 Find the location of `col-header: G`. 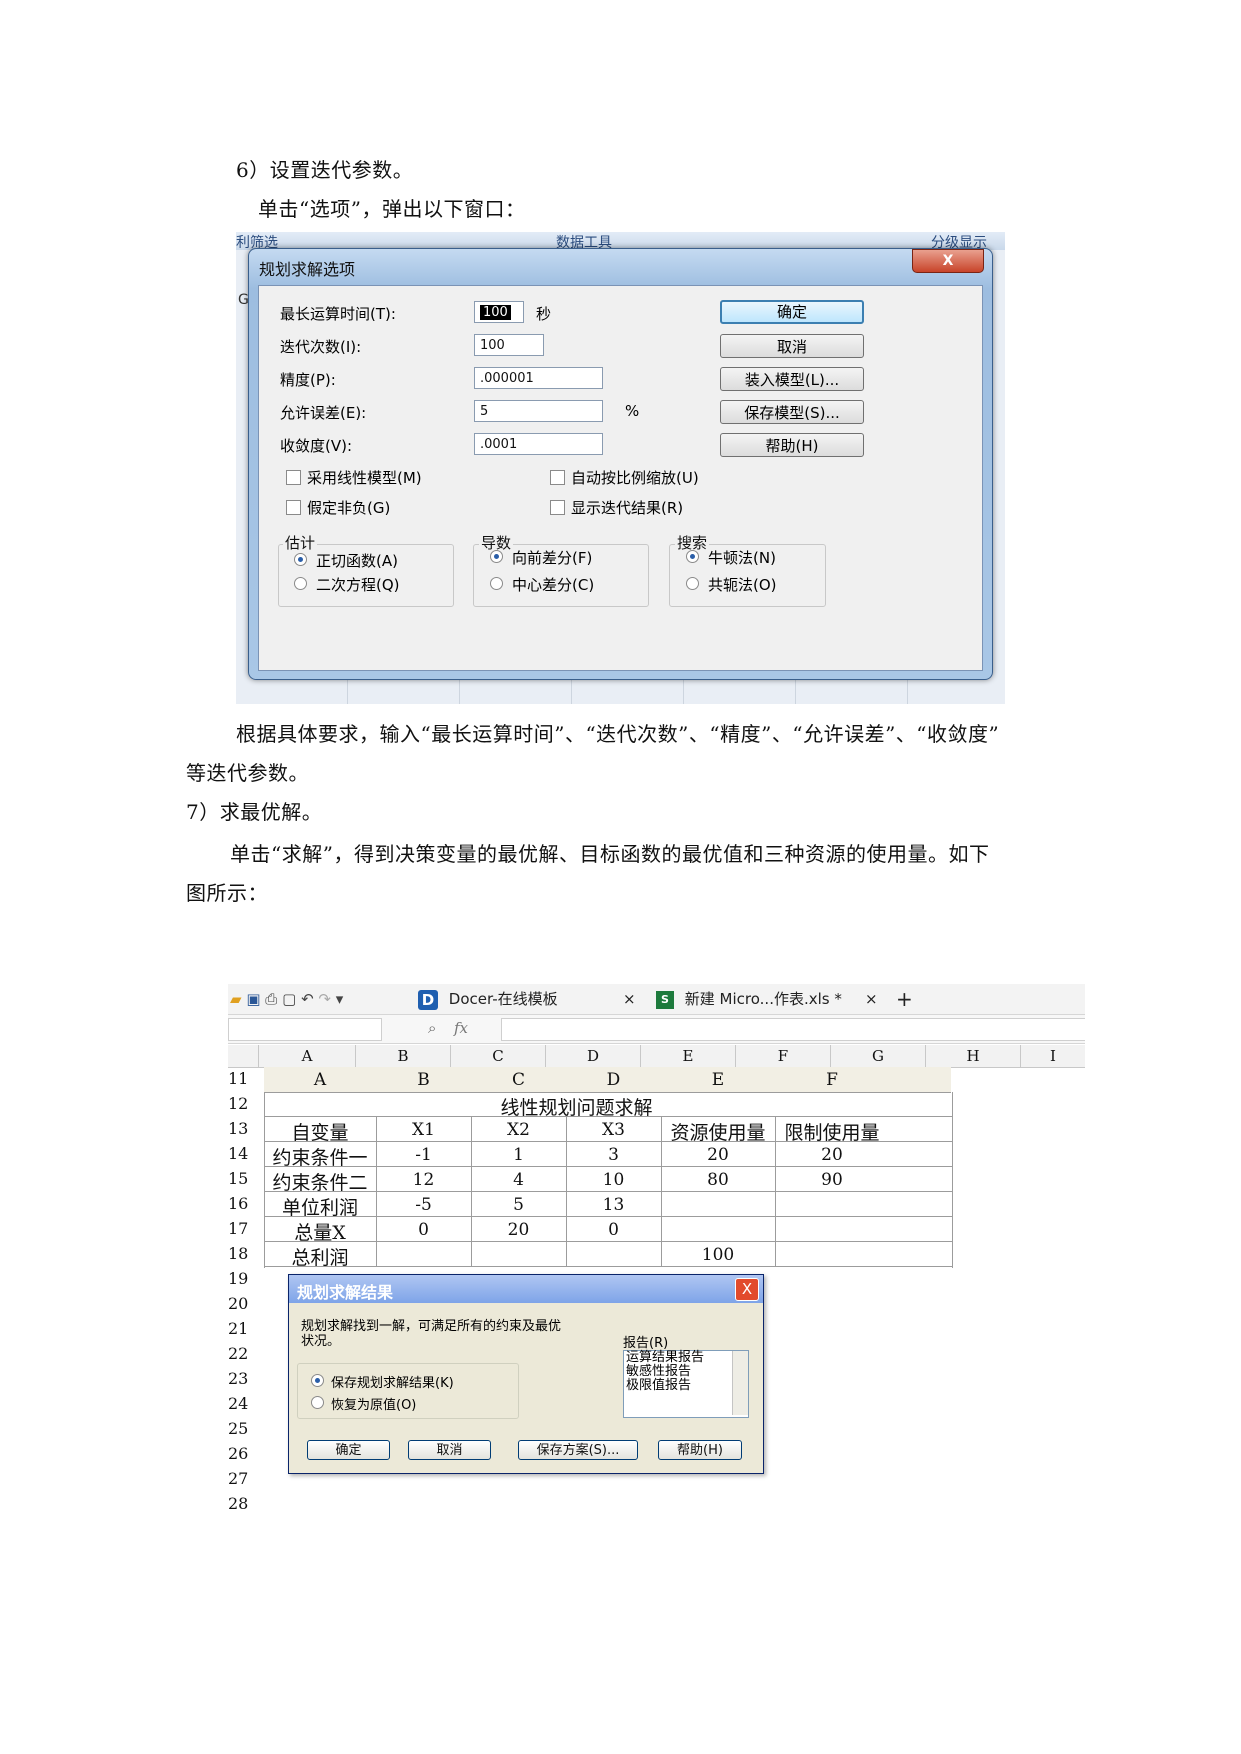

col-header: G is located at coordinates (877, 1056).